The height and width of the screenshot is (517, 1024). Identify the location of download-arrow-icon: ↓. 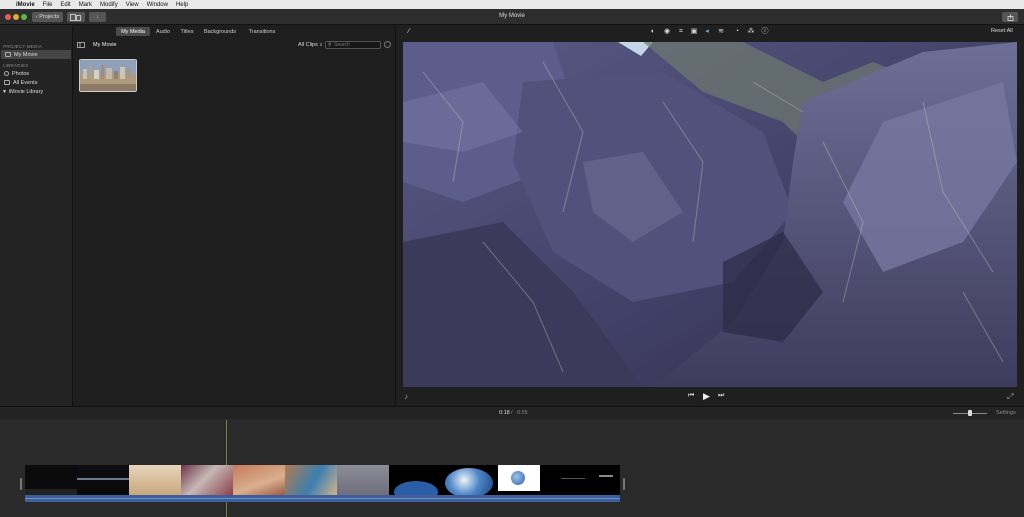
(97, 17).